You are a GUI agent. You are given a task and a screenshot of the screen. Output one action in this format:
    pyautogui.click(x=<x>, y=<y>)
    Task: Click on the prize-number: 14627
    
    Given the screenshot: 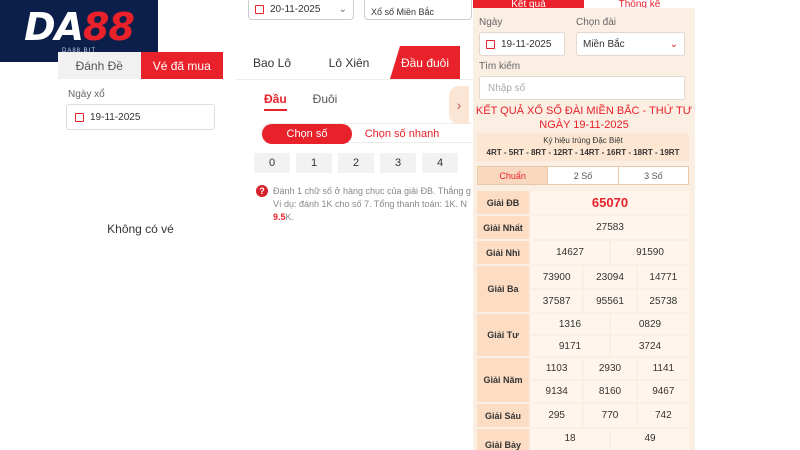 What is the action you would take?
    pyautogui.click(x=570, y=252)
    